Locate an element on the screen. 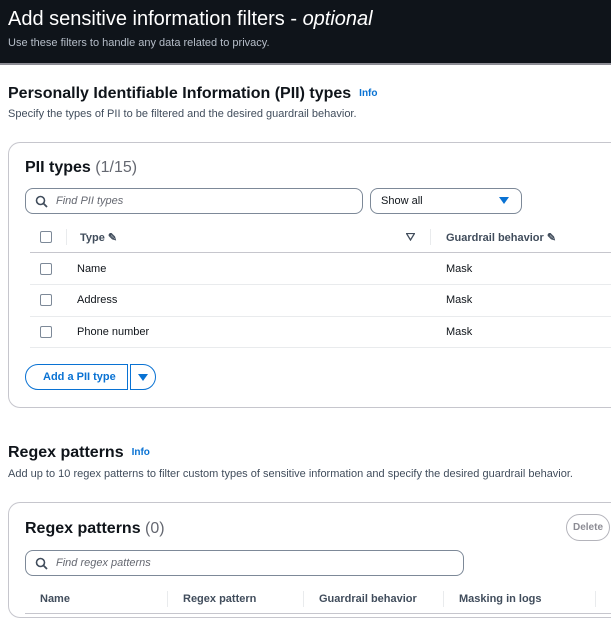  add-pii-type-dropdown is located at coordinates (143, 377).